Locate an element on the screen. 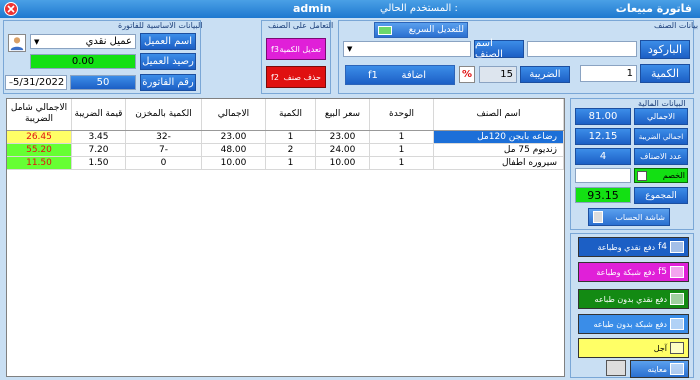 The height and width of the screenshot is (380, 700). column-header: الكمية بالمخزن is located at coordinates (163, 115).